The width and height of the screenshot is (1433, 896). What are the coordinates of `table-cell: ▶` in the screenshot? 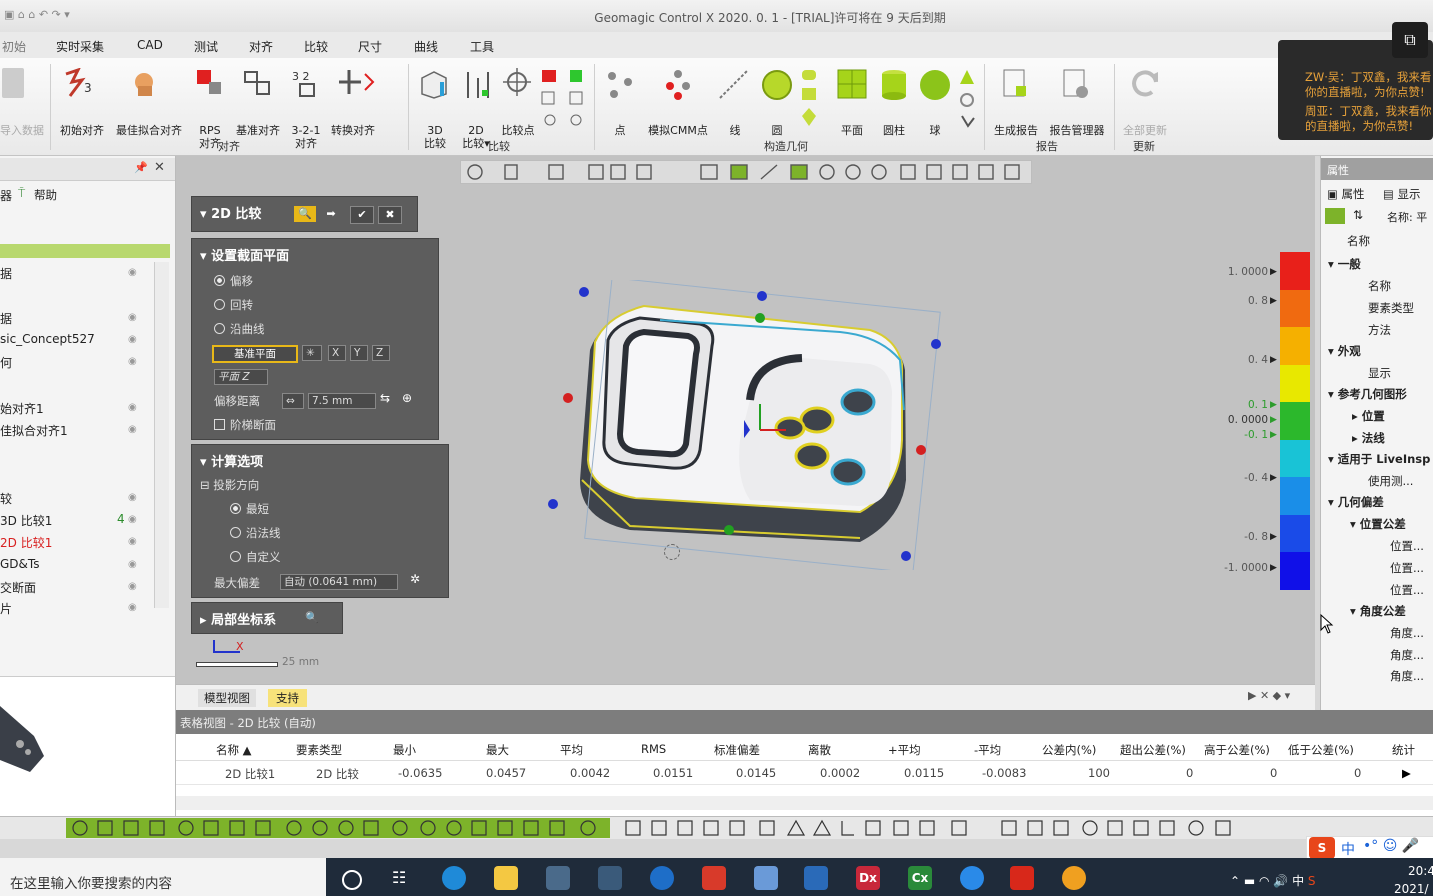 It's located at (1406, 773).